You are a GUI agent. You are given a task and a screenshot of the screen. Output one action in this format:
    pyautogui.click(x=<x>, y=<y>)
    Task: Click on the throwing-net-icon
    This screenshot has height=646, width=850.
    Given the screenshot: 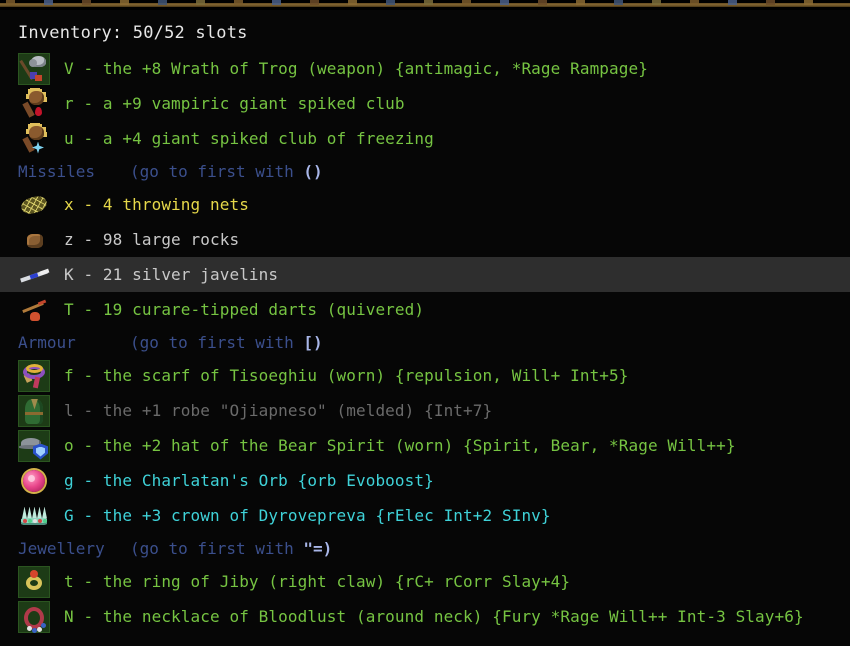 What is the action you would take?
    pyautogui.click(x=34, y=205)
    